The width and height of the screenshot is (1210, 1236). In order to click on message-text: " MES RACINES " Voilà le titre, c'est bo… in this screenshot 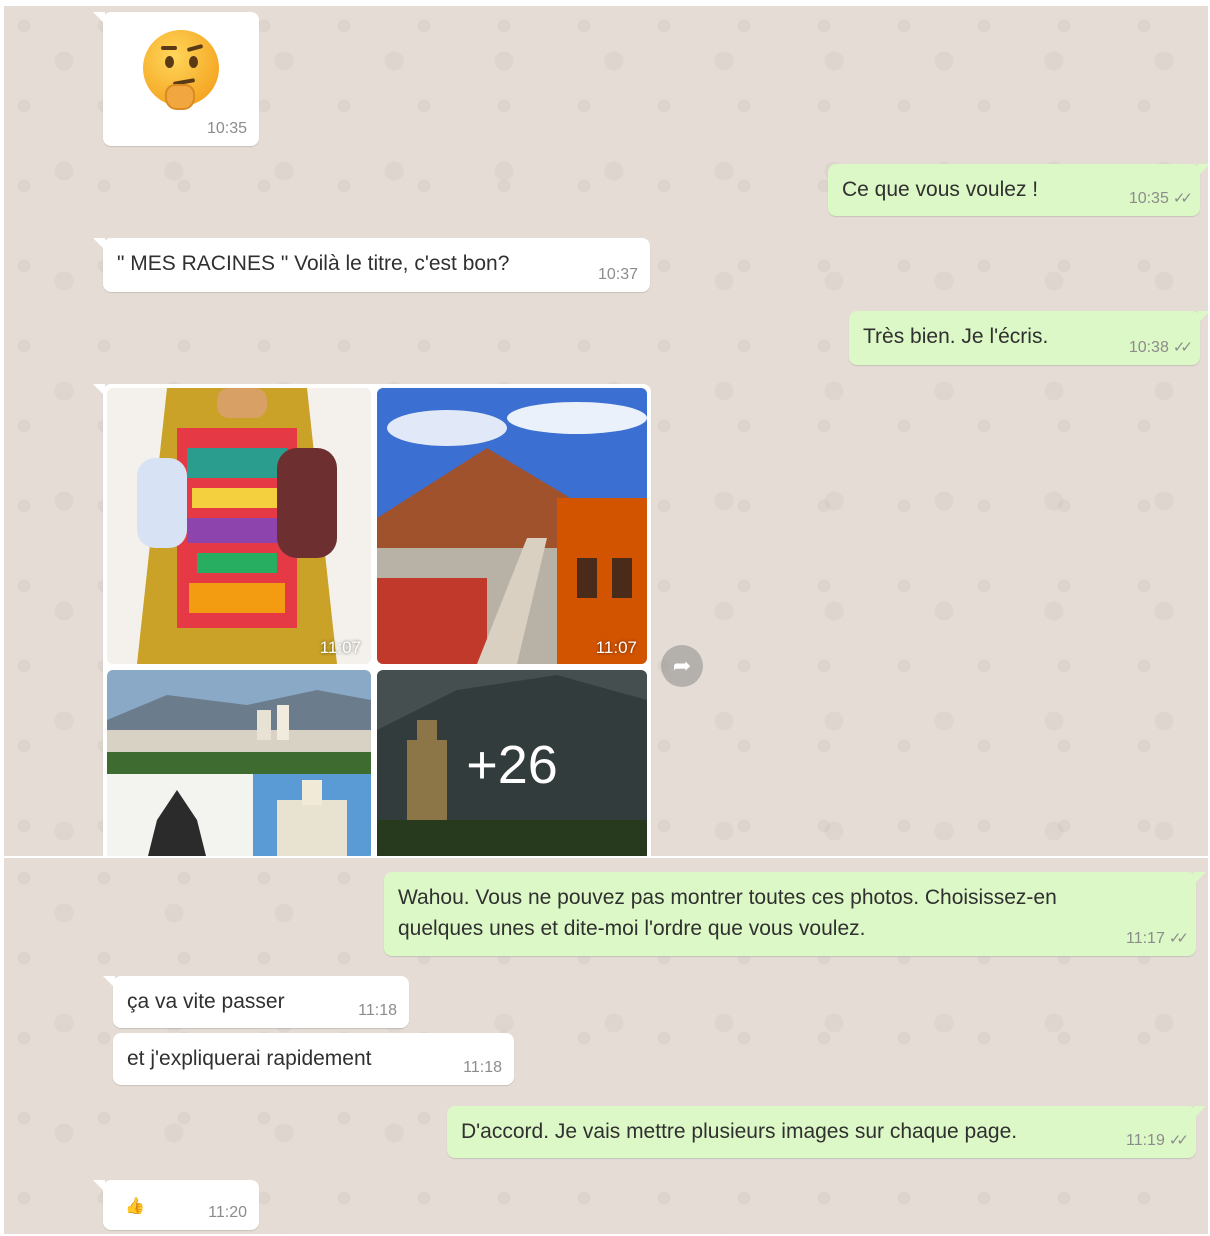, I will do `click(313, 263)`.